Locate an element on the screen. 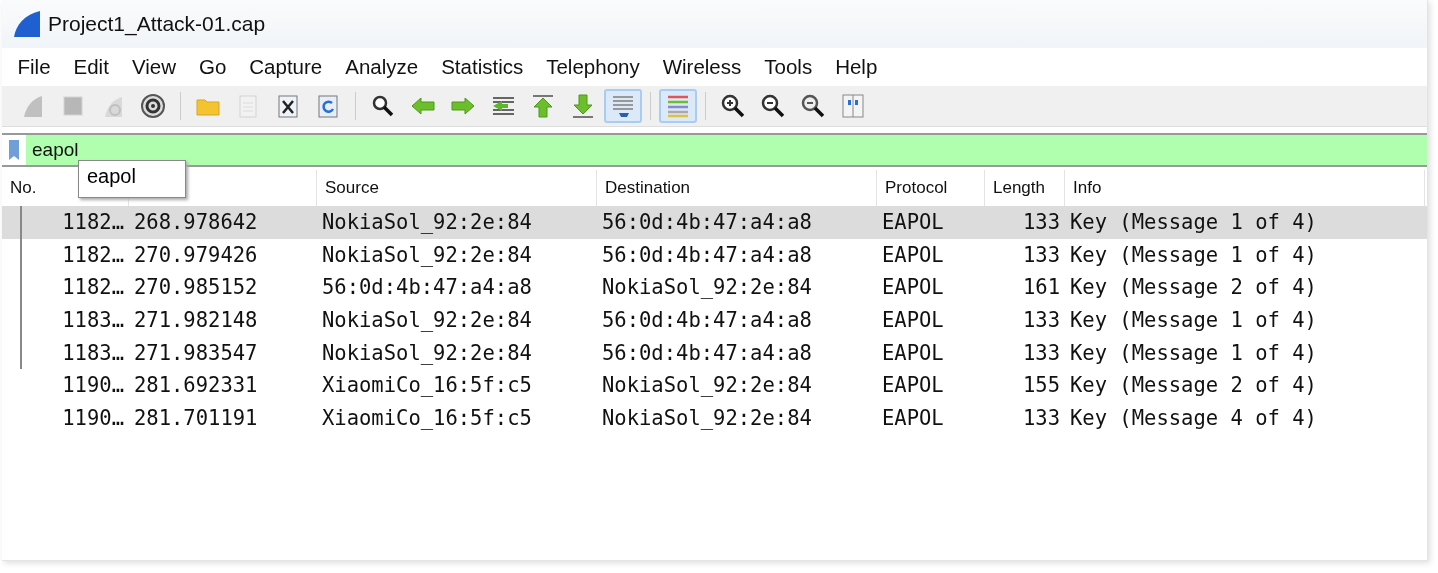  column-header: Destination is located at coordinates (648, 188).